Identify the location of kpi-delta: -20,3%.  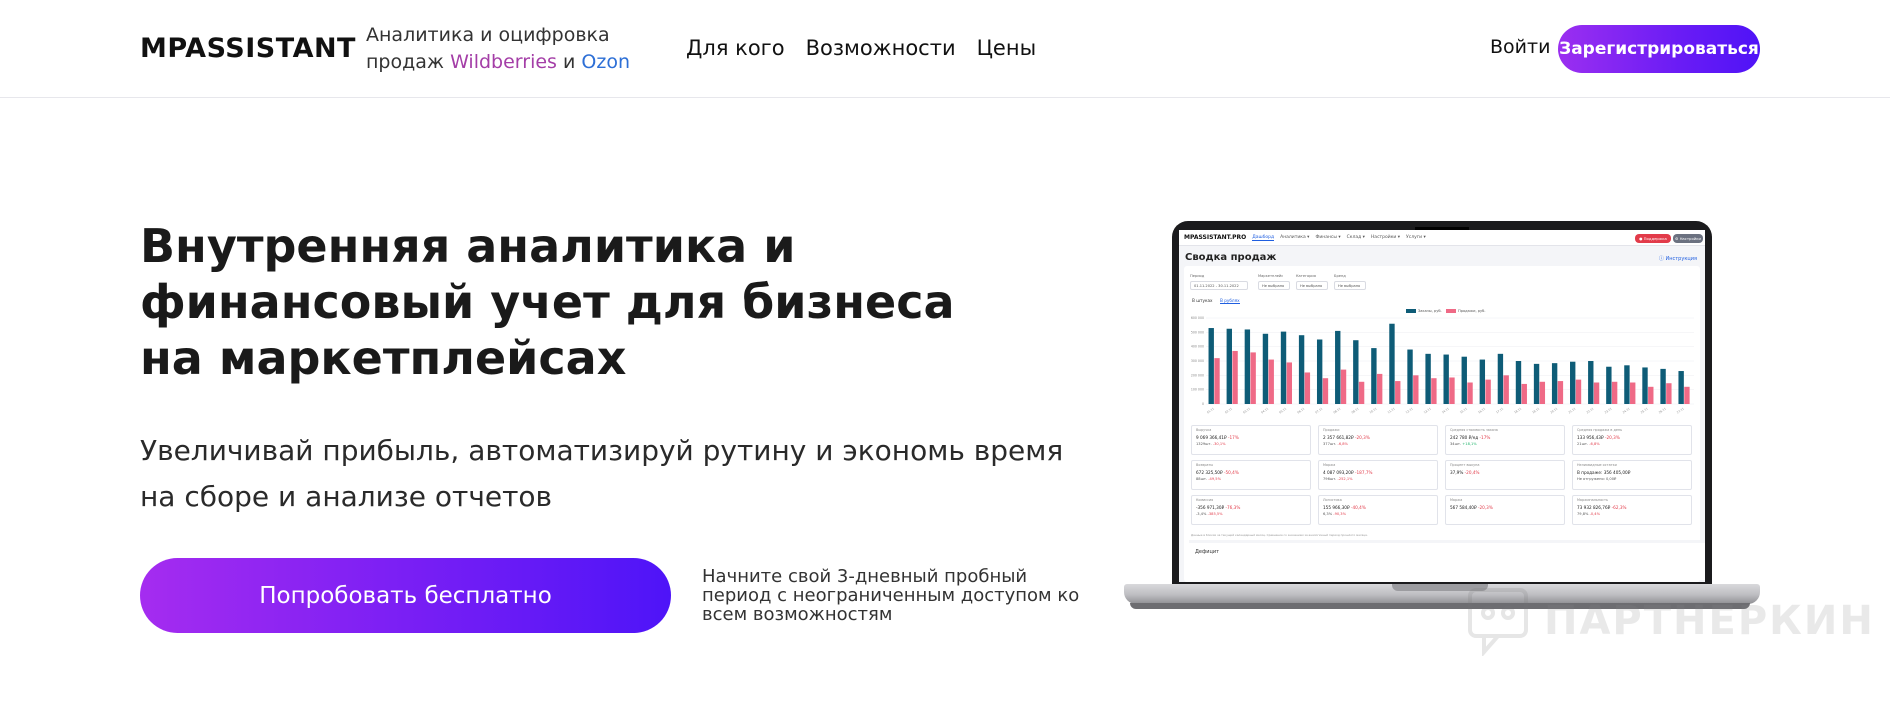
(1485, 507).